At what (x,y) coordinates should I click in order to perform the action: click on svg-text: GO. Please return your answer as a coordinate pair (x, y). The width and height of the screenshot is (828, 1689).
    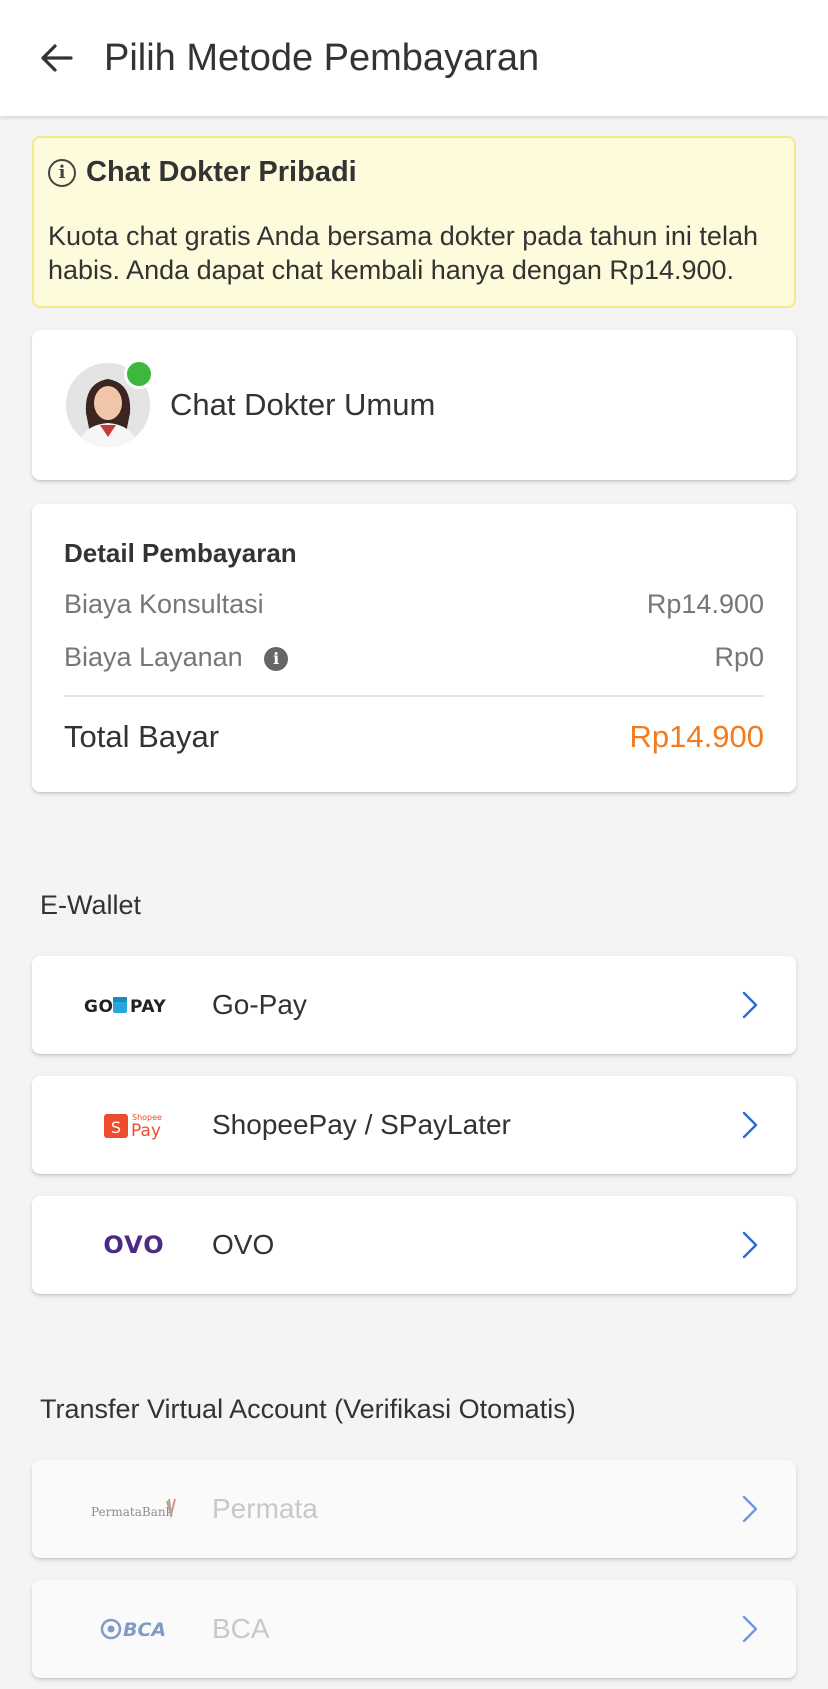
    Looking at the image, I should click on (98, 1007).